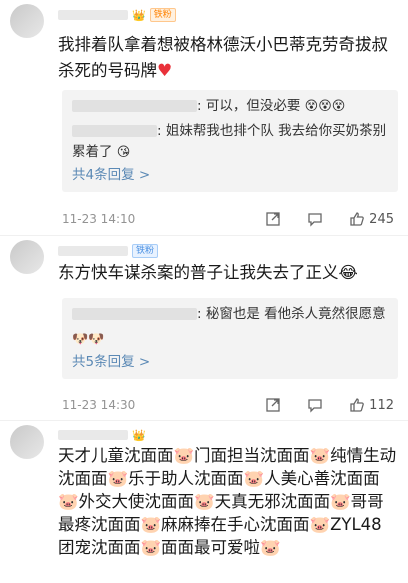 This screenshot has width=408, height=583. I want to click on more-replies-link: 共5条回复 >, so click(230, 362).